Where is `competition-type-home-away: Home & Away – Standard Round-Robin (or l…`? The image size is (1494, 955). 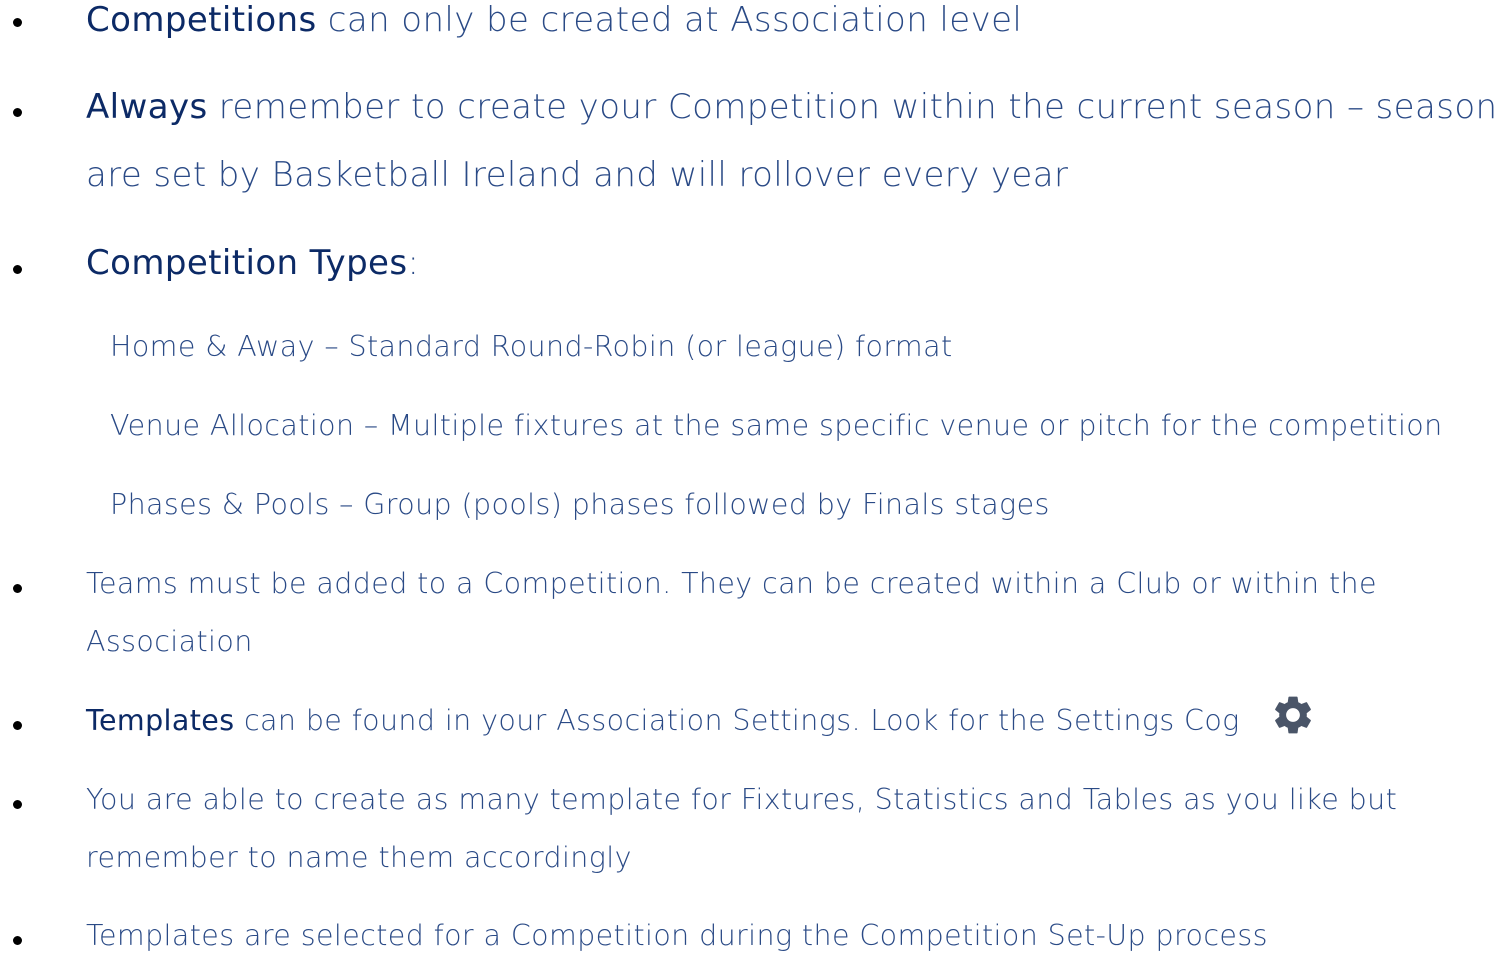
competition-type-home-away: Home & Away – Standard Round-Robin (or l… is located at coordinates (531, 346).